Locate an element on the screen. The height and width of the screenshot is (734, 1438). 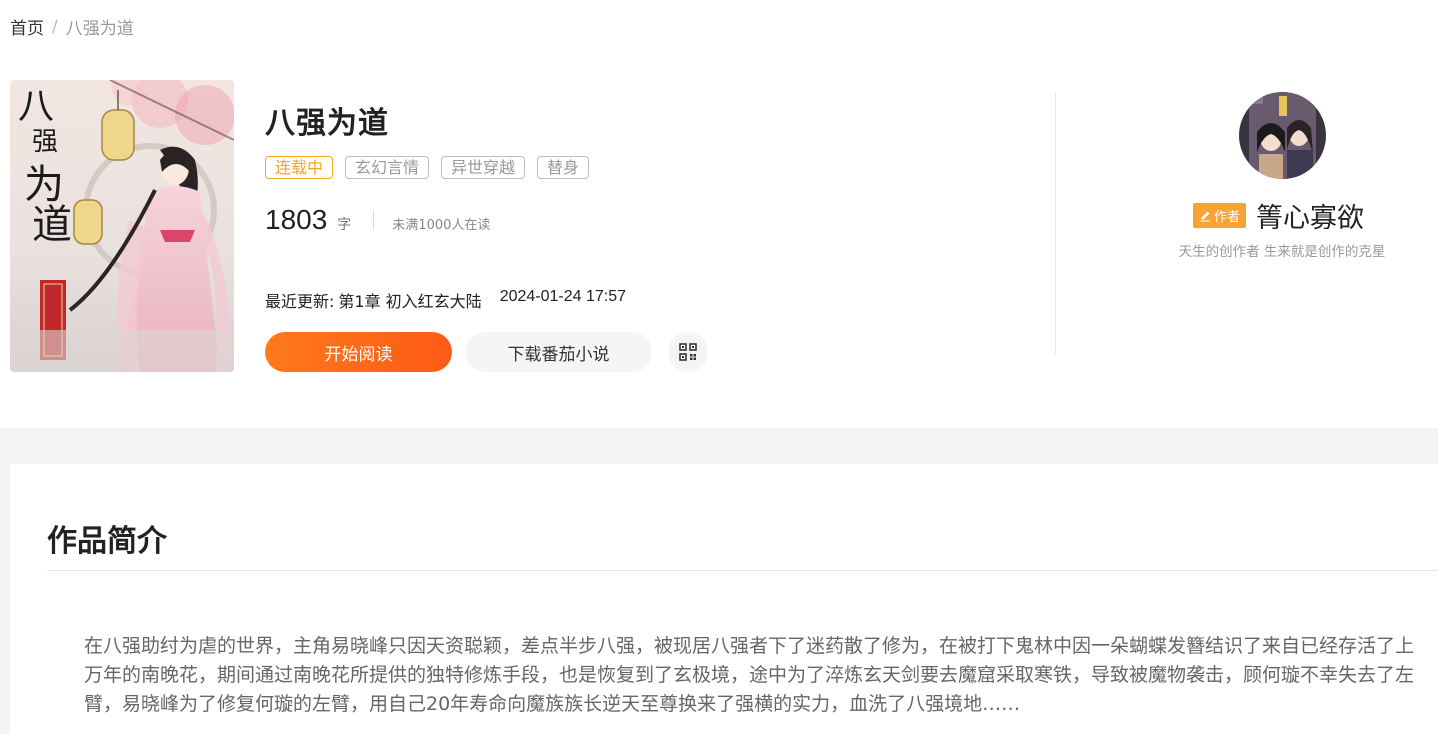
qr-code-button is located at coordinates (688, 352).